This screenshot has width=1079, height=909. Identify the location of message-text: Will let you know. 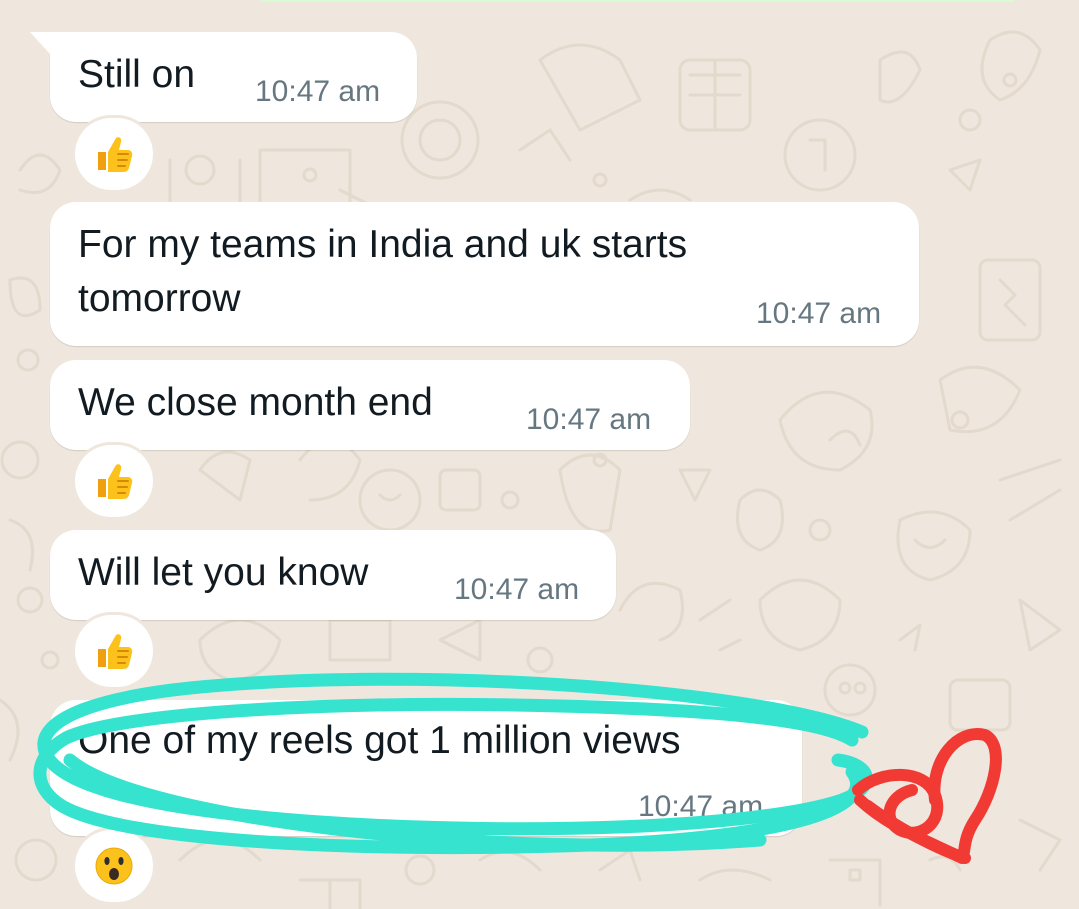
(223, 572).